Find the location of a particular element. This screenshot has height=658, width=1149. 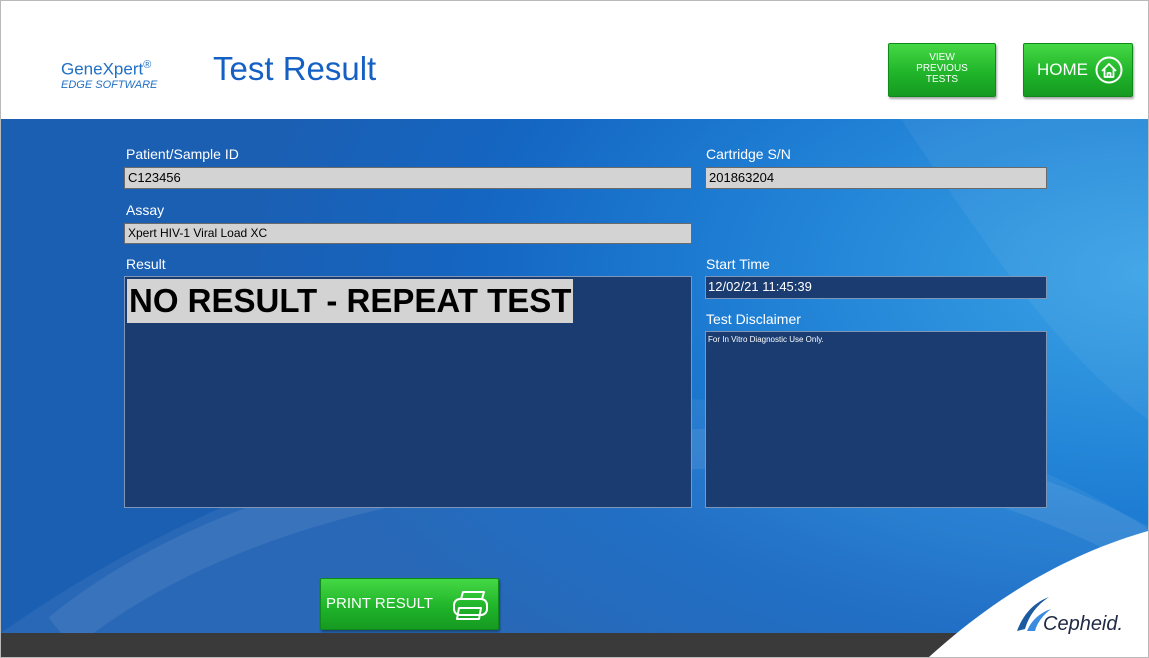

home-button: HOME is located at coordinates (1078, 70).